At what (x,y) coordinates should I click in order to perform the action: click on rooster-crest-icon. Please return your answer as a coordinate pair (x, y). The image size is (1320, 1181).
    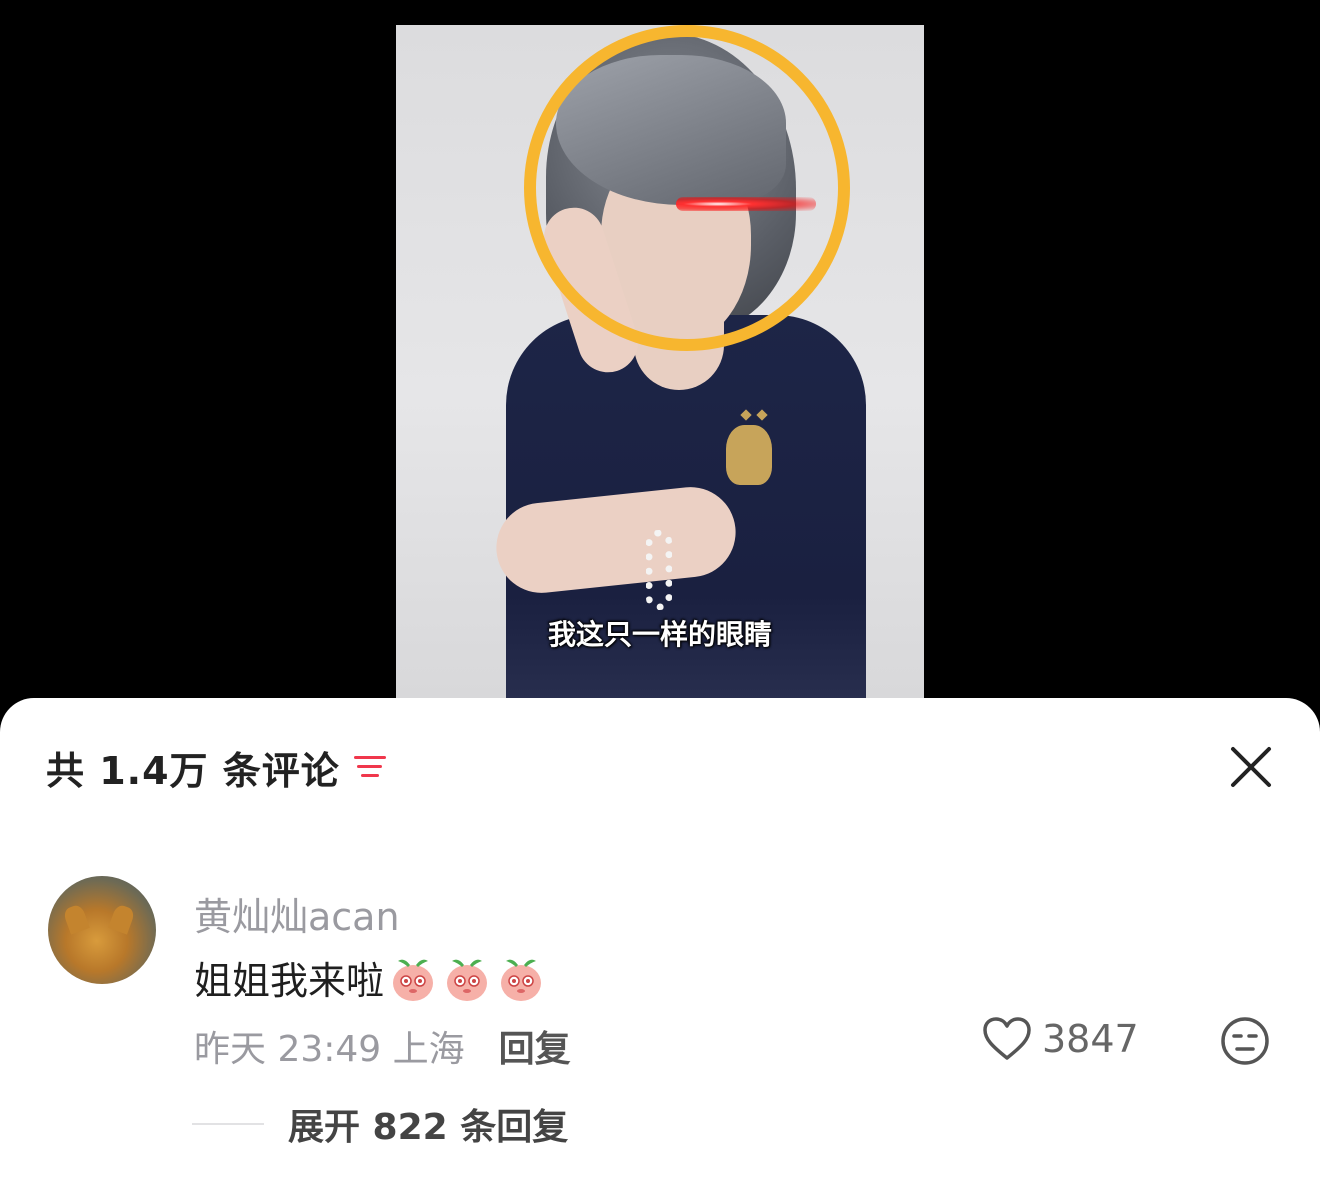
    Looking at the image, I should click on (749, 455).